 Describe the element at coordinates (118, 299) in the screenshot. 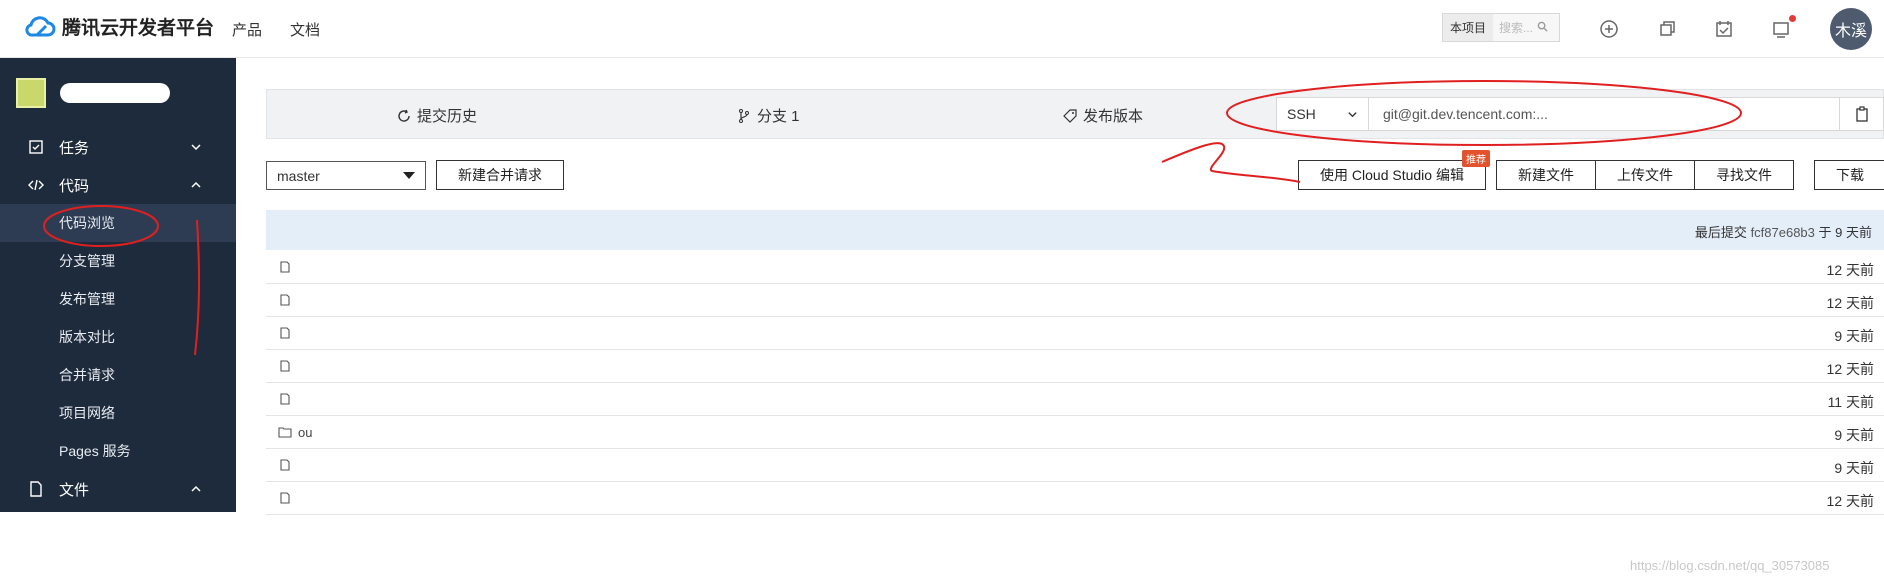

I see `sidebar-item-releases: 发布管理` at that location.